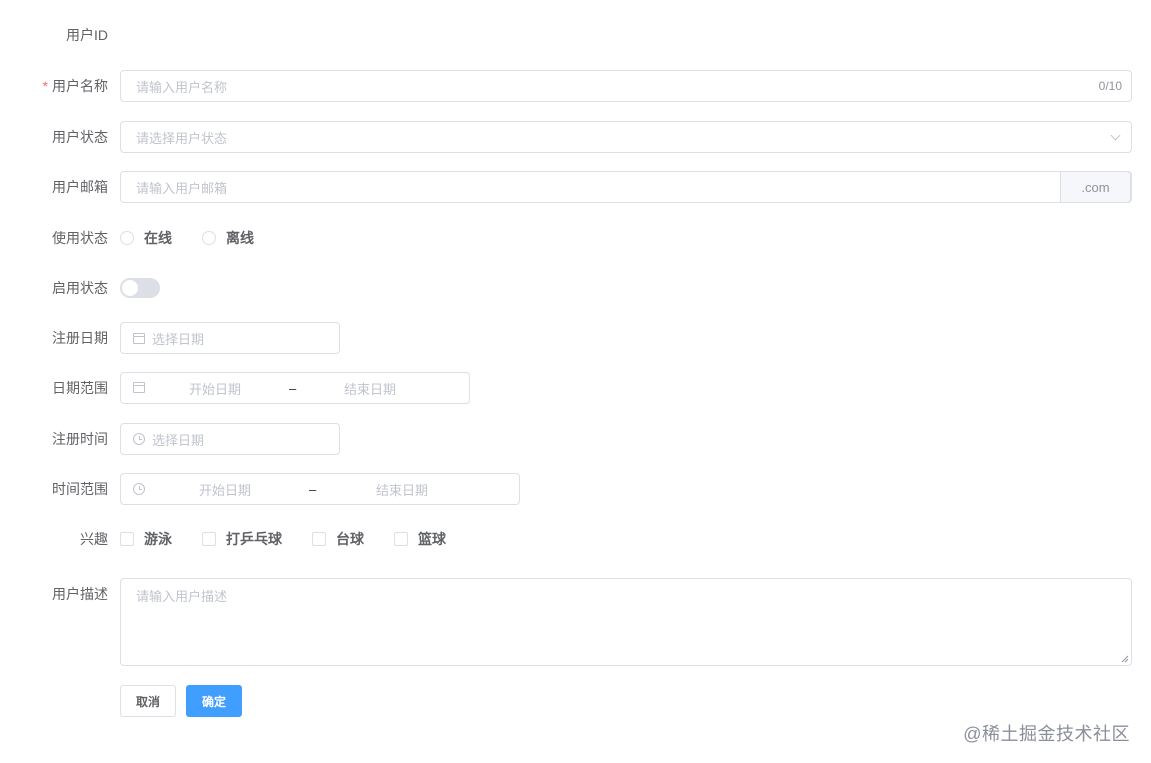 Image resolution: width=1151 pixels, height=763 pixels. Describe the element at coordinates (320, 489) in the screenshot. I see `time-range-picker: 开始日期 – 结束日期` at that location.